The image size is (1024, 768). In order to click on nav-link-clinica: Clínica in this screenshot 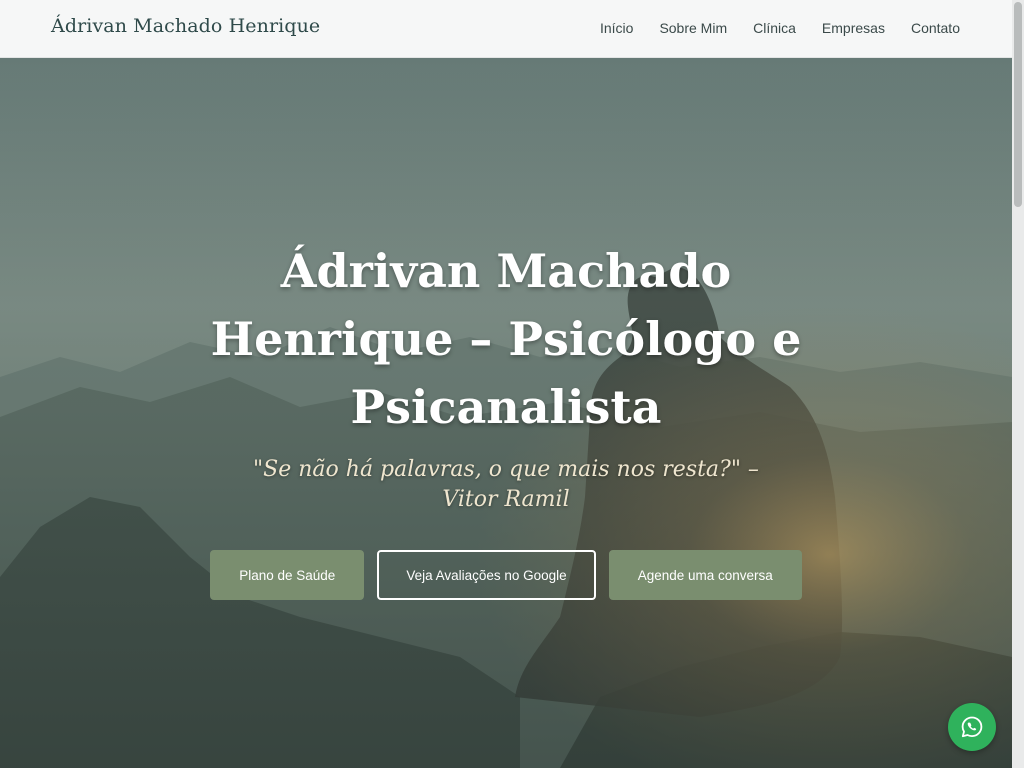, I will do `click(774, 28)`.